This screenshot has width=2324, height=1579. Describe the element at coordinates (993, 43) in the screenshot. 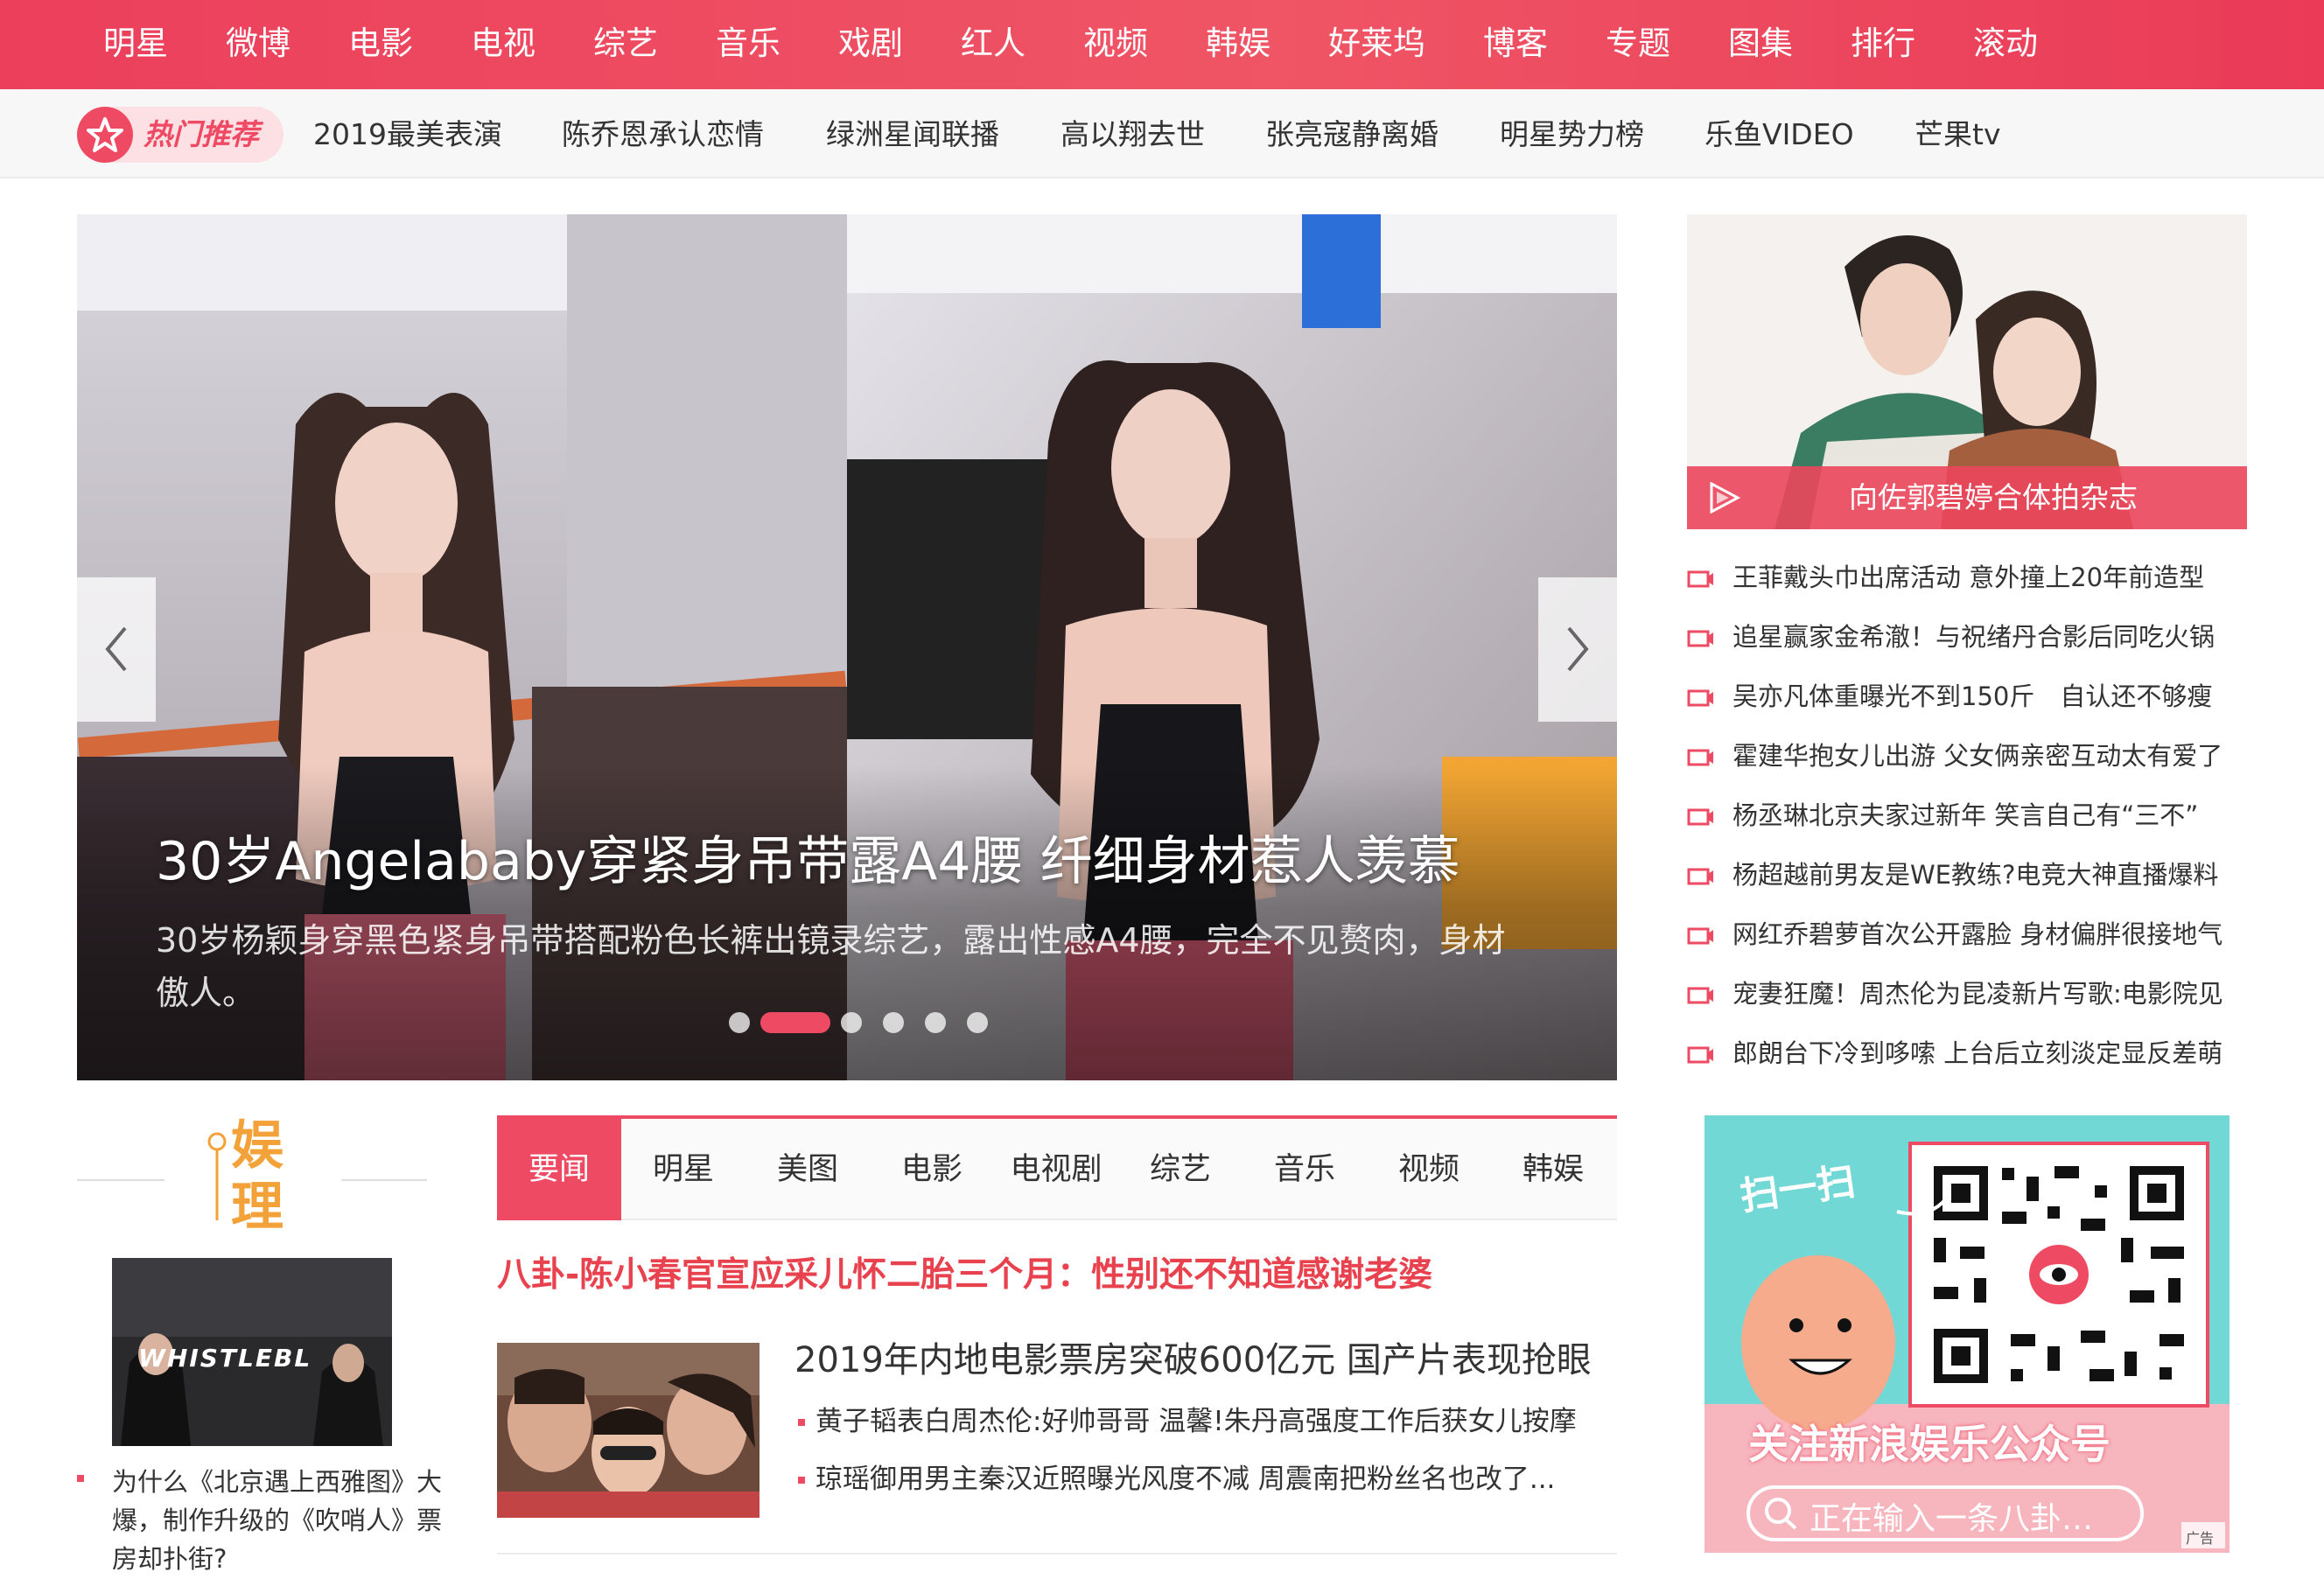

I see `nav-item-influencers: 红人` at that location.